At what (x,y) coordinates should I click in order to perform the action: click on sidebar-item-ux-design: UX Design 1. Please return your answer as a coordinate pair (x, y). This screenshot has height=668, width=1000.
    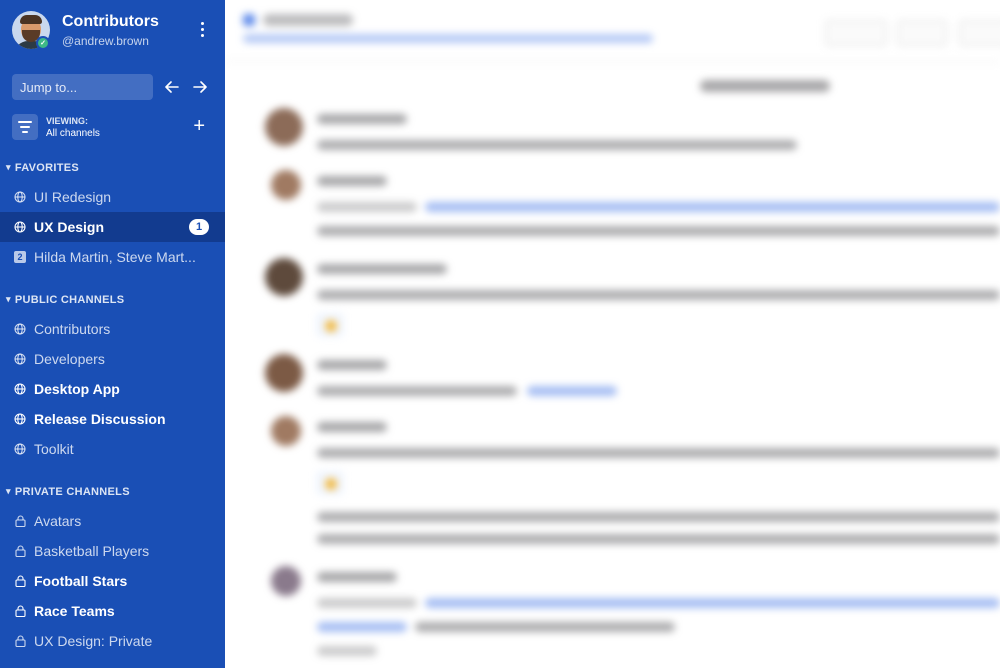
    Looking at the image, I should click on (112, 227).